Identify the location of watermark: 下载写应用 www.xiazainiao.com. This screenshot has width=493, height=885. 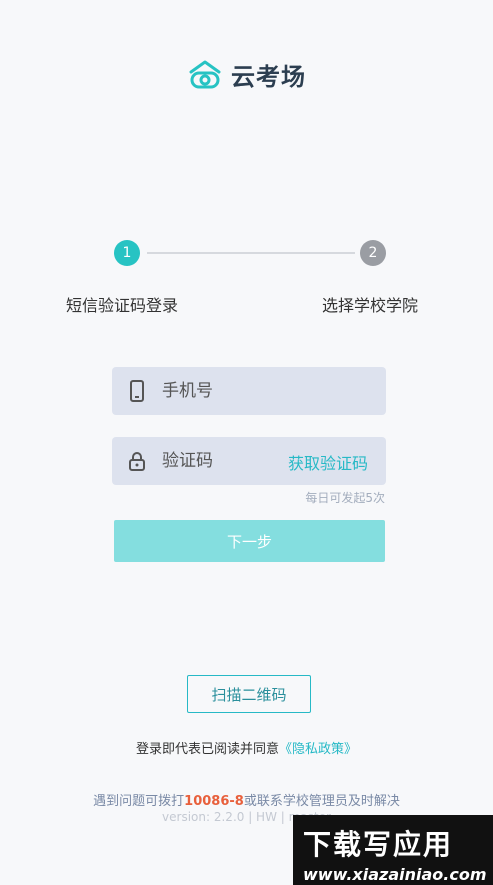
(393, 850).